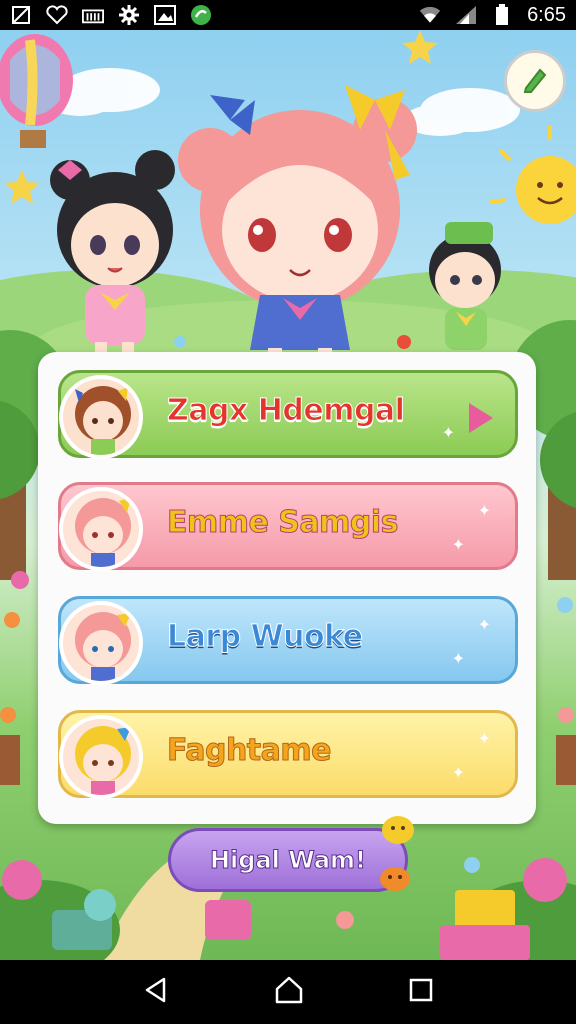  Describe the element at coordinates (502, 15) in the screenshot. I see `battery-icon` at that location.